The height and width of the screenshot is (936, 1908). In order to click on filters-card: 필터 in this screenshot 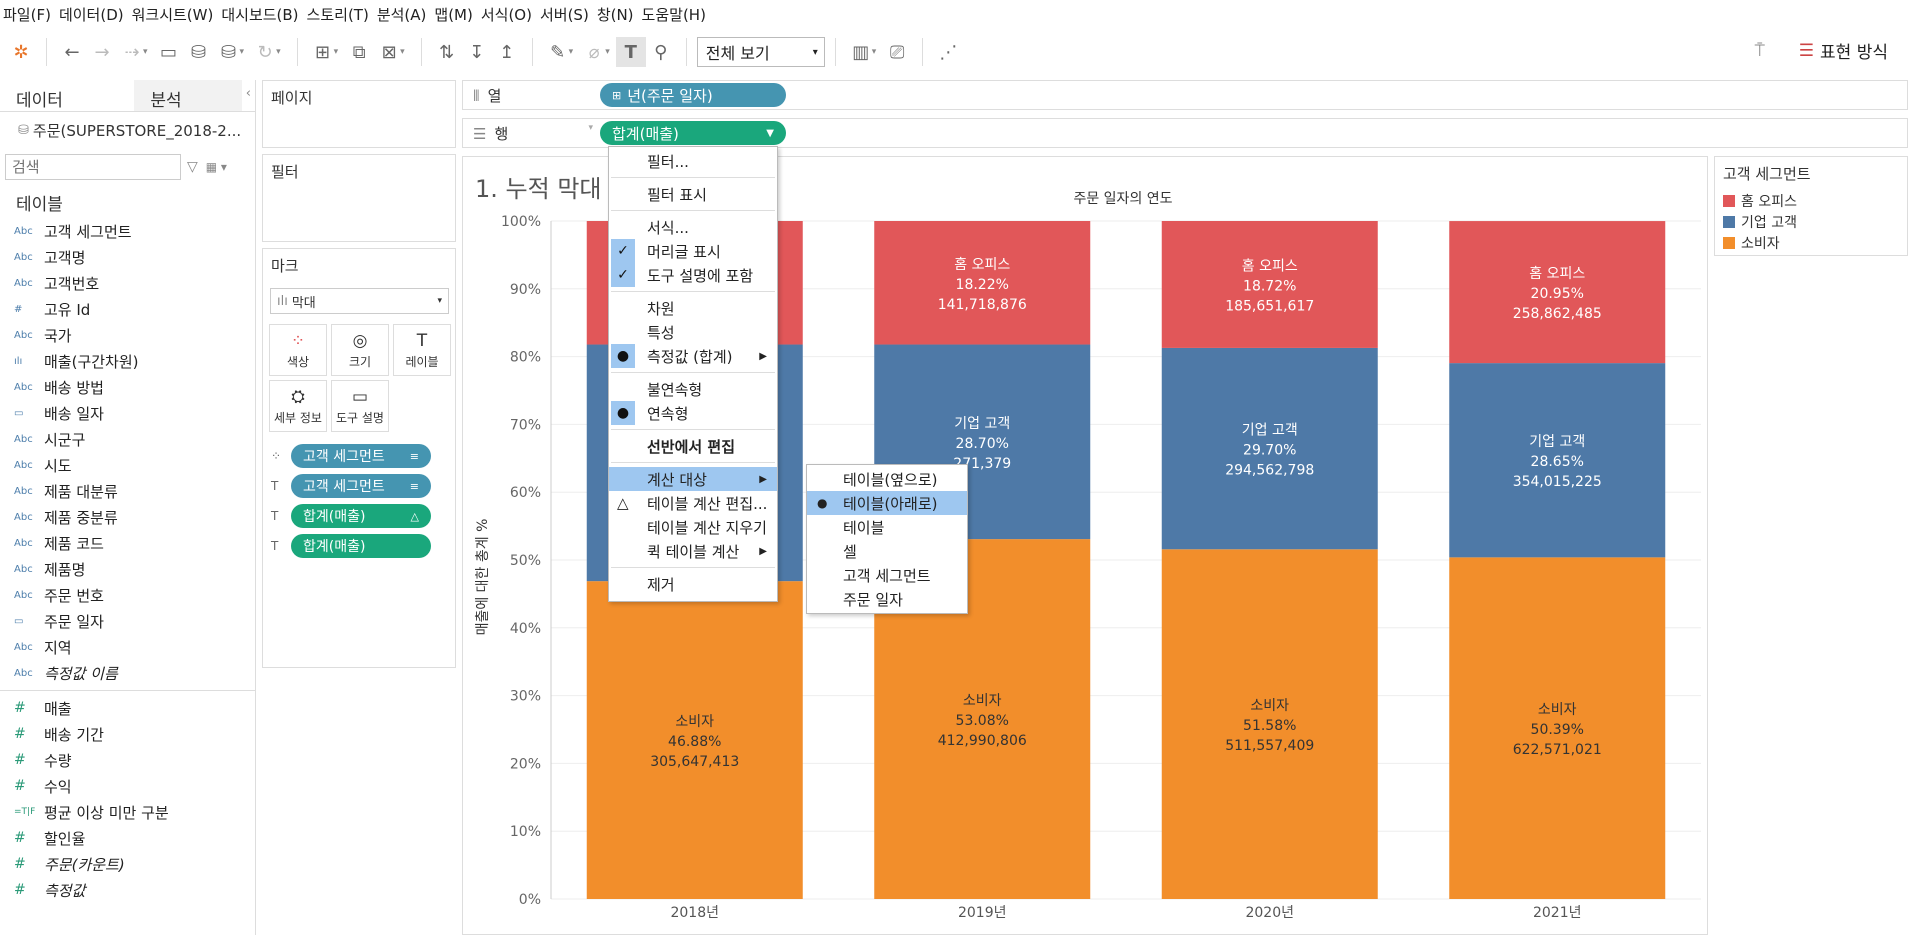, I will do `click(359, 198)`.